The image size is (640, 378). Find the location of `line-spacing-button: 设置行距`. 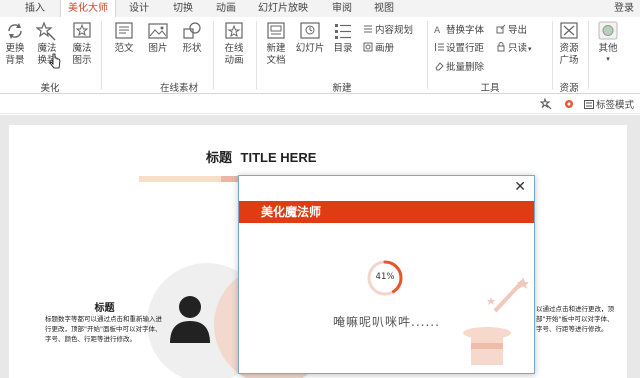

line-spacing-button: 设置行距 is located at coordinates (459, 48).